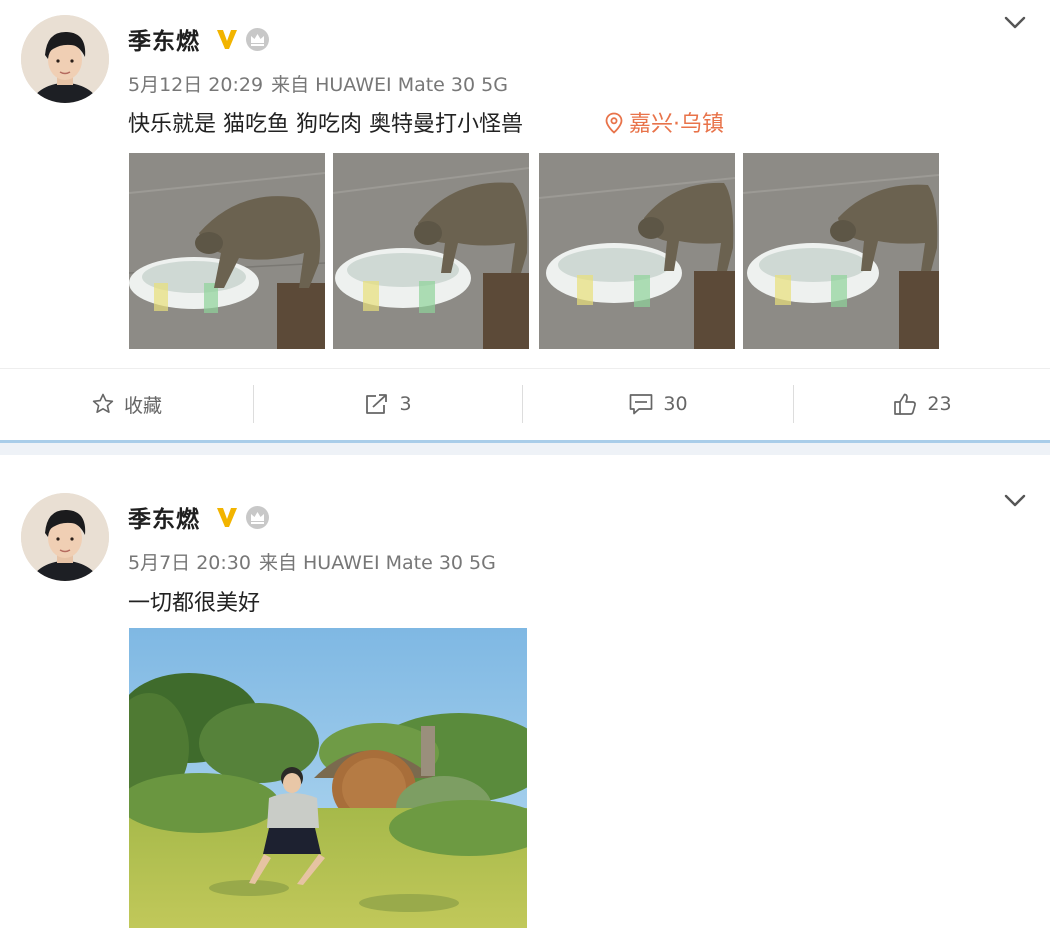  Describe the element at coordinates (641, 404) in the screenshot. I see `comment-icon` at that location.